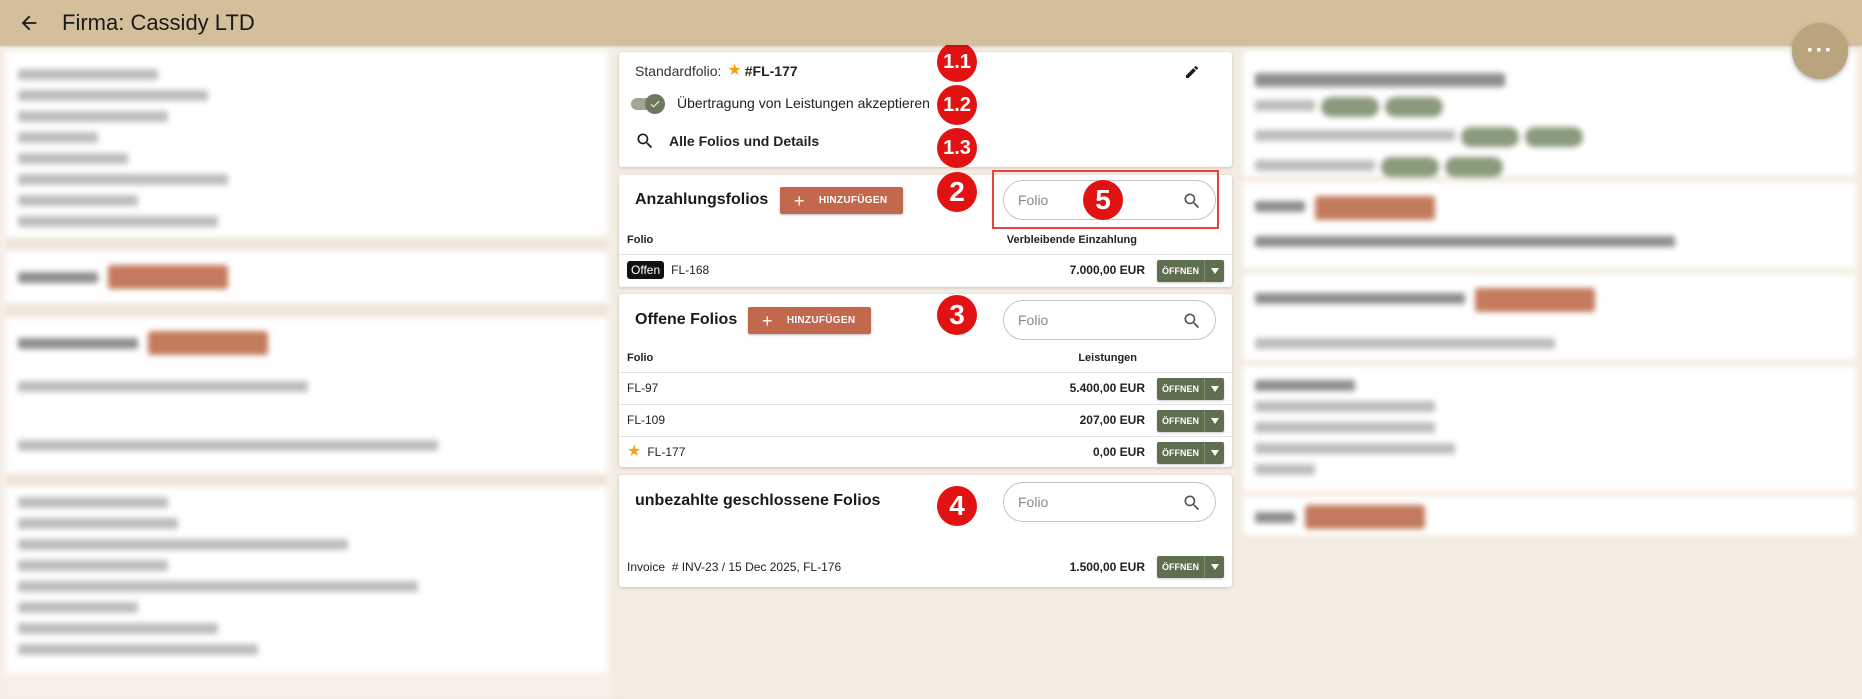 This screenshot has height=699, width=1862. What do you see at coordinates (925, 387) in the screenshot?
I see `table-row: FL-97 5.400,00 EUR ÖFFNEN` at bounding box center [925, 387].